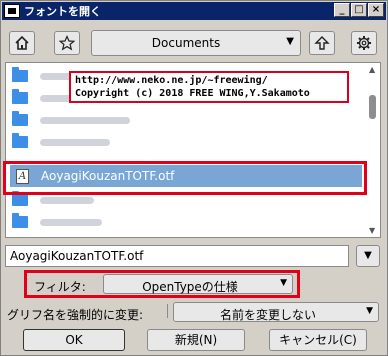 Image resolution: width=388 pixels, height=356 pixels. Describe the element at coordinates (372, 107) in the screenshot. I see `scroll-thumb` at that location.